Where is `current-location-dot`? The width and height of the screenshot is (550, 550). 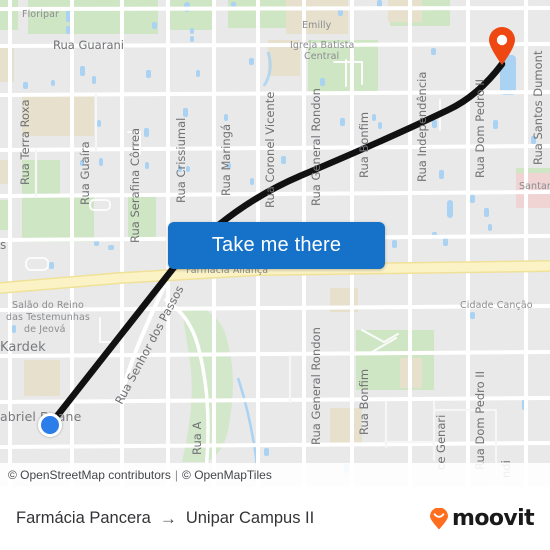 current-location-dot is located at coordinates (50, 425).